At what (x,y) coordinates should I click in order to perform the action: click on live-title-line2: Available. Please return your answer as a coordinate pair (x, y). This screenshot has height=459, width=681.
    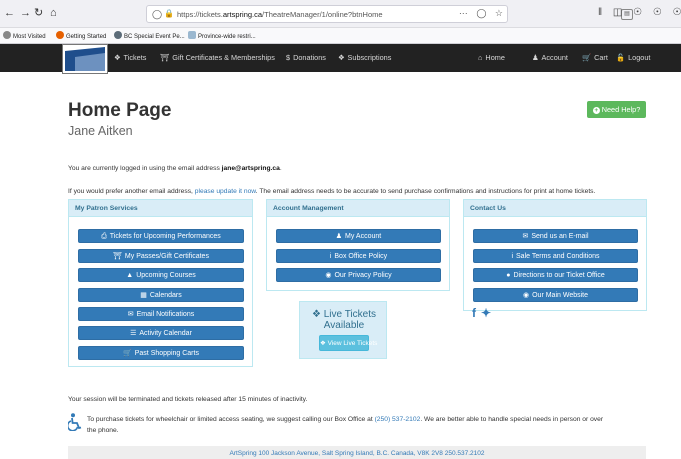
    Looking at the image, I should click on (344, 325).